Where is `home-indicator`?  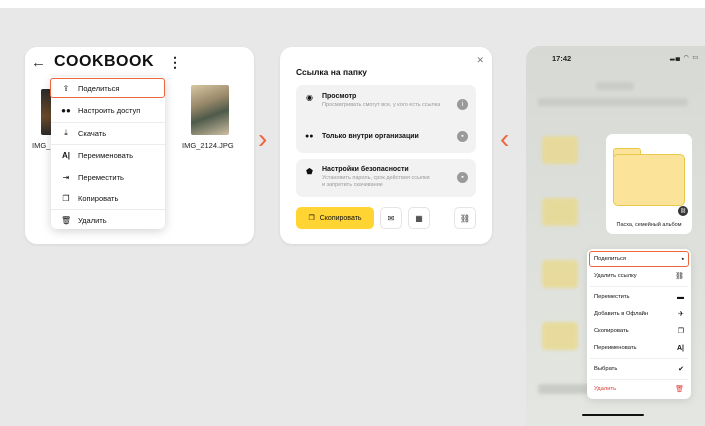
home-indicator is located at coordinates (613, 415).